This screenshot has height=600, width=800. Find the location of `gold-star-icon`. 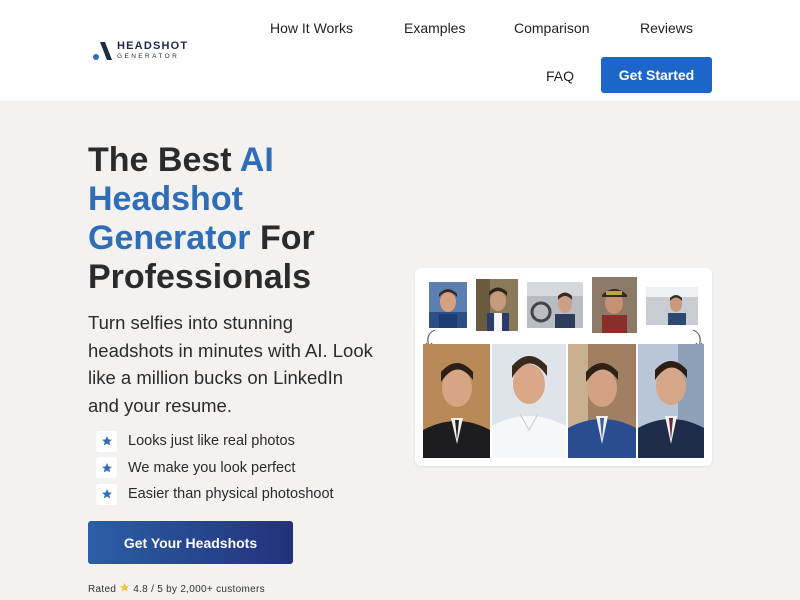

gold-star-icon is located at coordinates (124, 589).